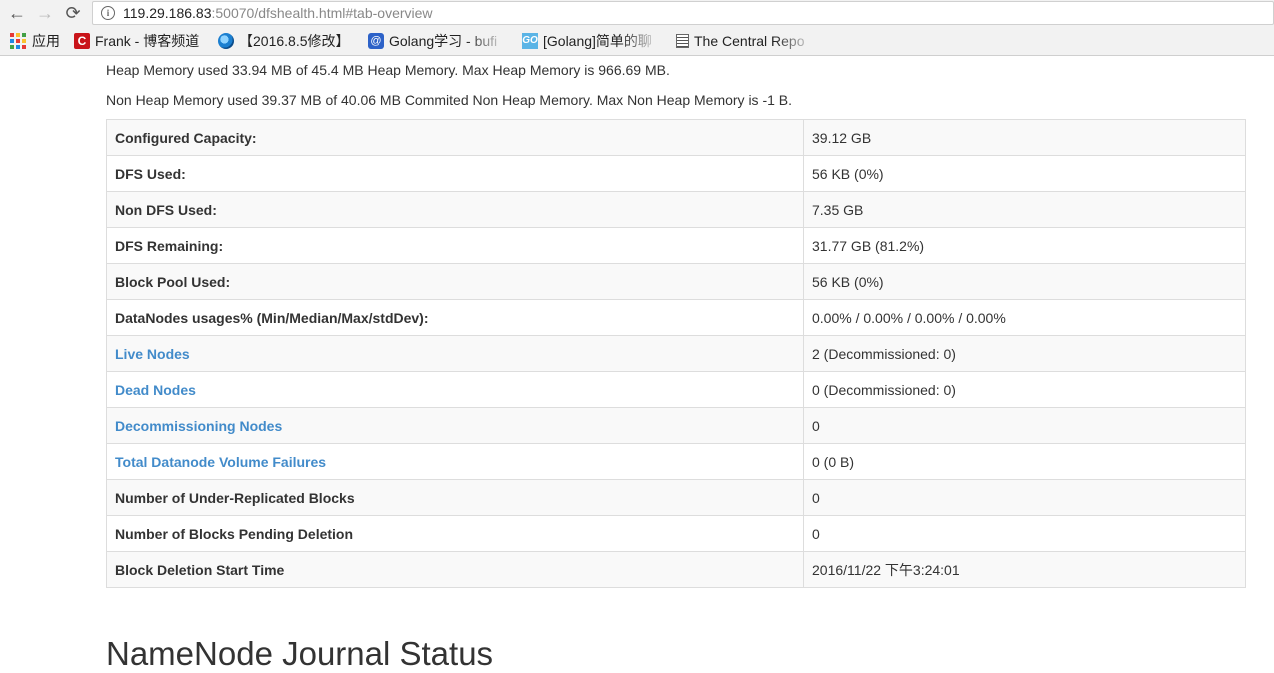 This screenshot has height=673, width=1274. I want to click on bookmark-golang-chat: GO [Golang]简单的聊, so click(592, 41).